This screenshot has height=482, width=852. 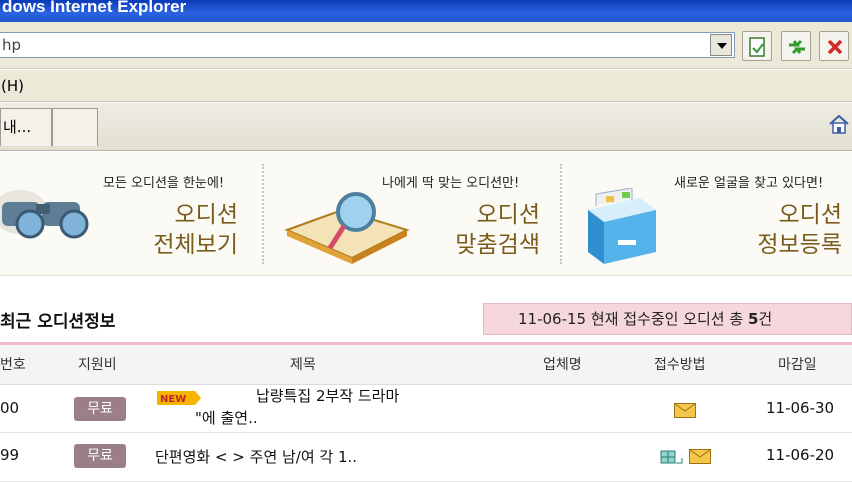 I want to click on new-badge-icon: NEW, so click(x=179, y=398).